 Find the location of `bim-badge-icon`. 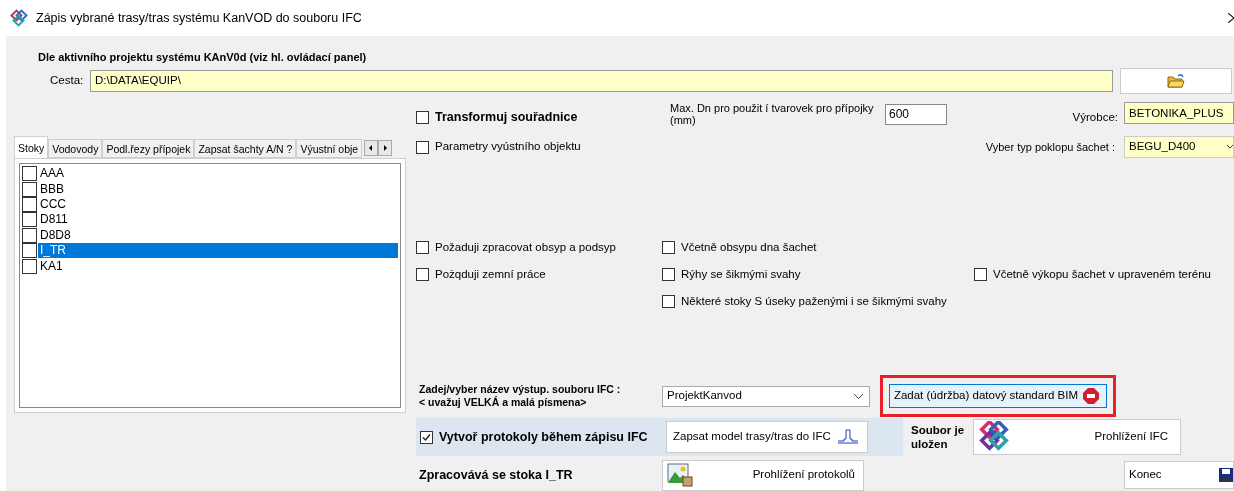

bim-badge-icon is located at coordinates (1091, 396).